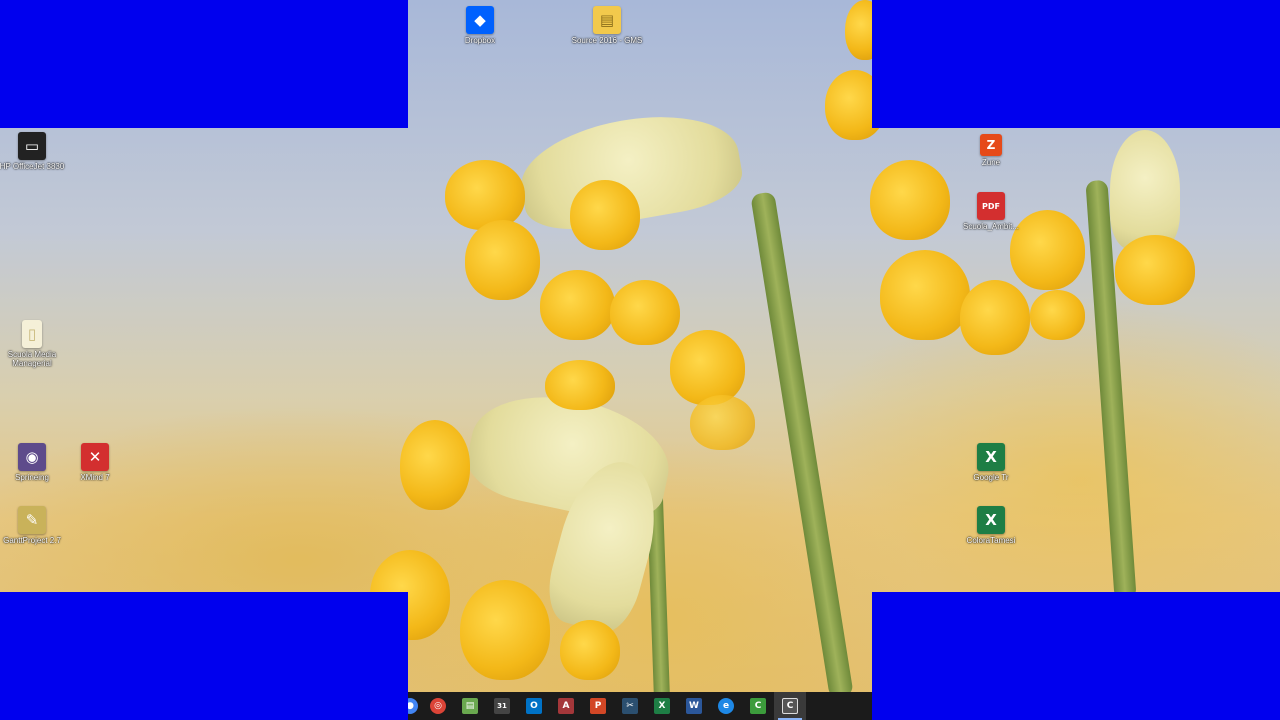 This screenshot has height=720, width=1280. I want to click on taskbar-button-edge: e, so click(726, 706).